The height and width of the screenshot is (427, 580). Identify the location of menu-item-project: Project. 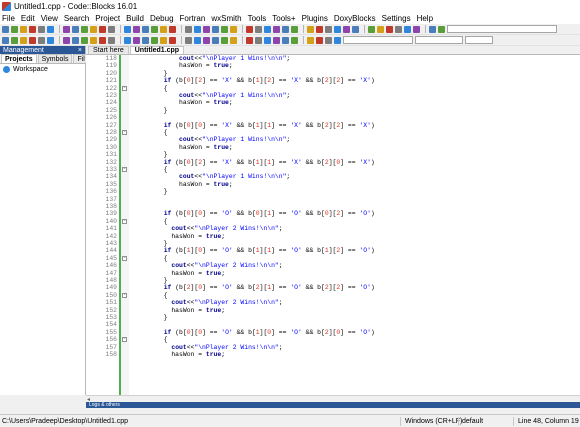
(107, 18).